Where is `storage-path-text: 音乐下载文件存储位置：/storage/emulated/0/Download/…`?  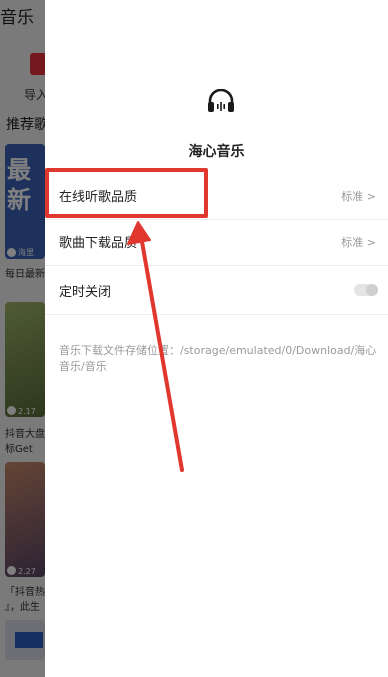
storage-path-text: 音乐下载文件存储位置：/storage/emulated/0/Download/… is located at coordinates (218, 358).